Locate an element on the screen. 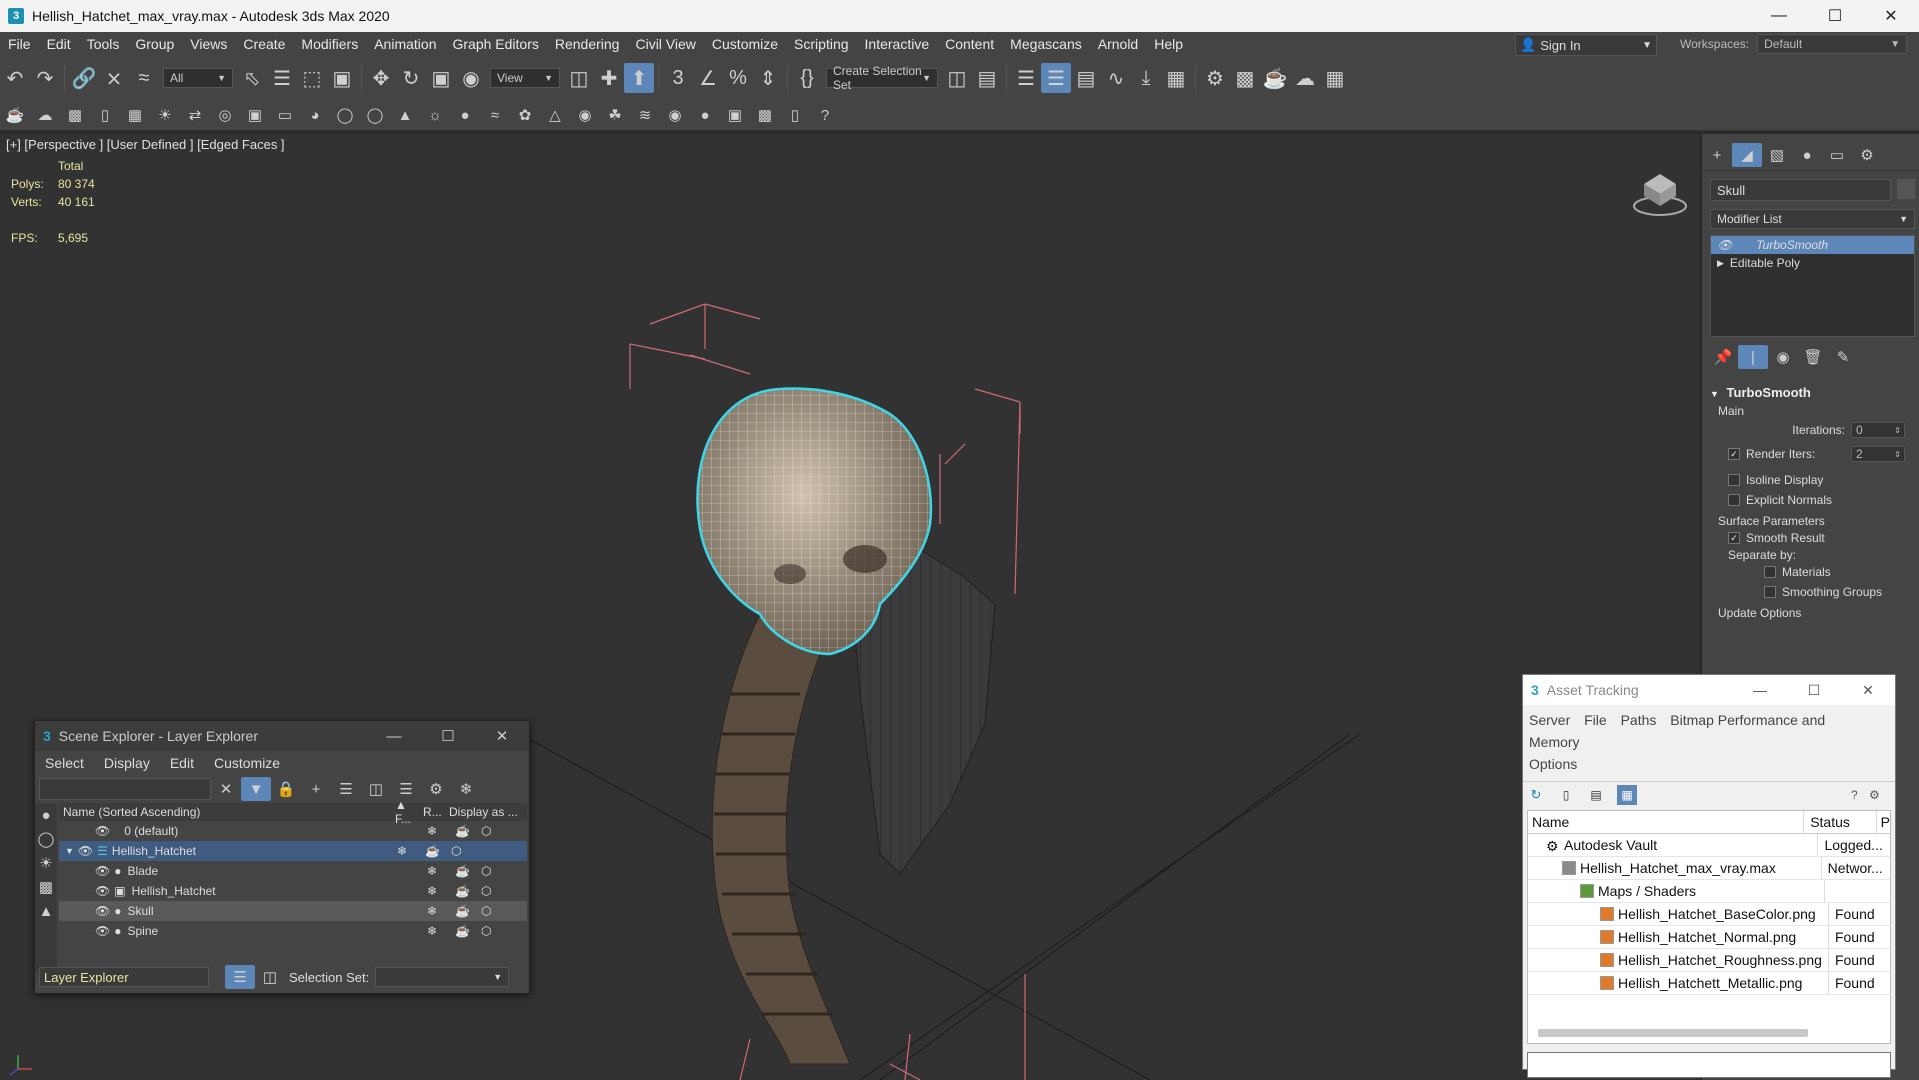  menu-help: Help is located at coordinates (1168, 44).